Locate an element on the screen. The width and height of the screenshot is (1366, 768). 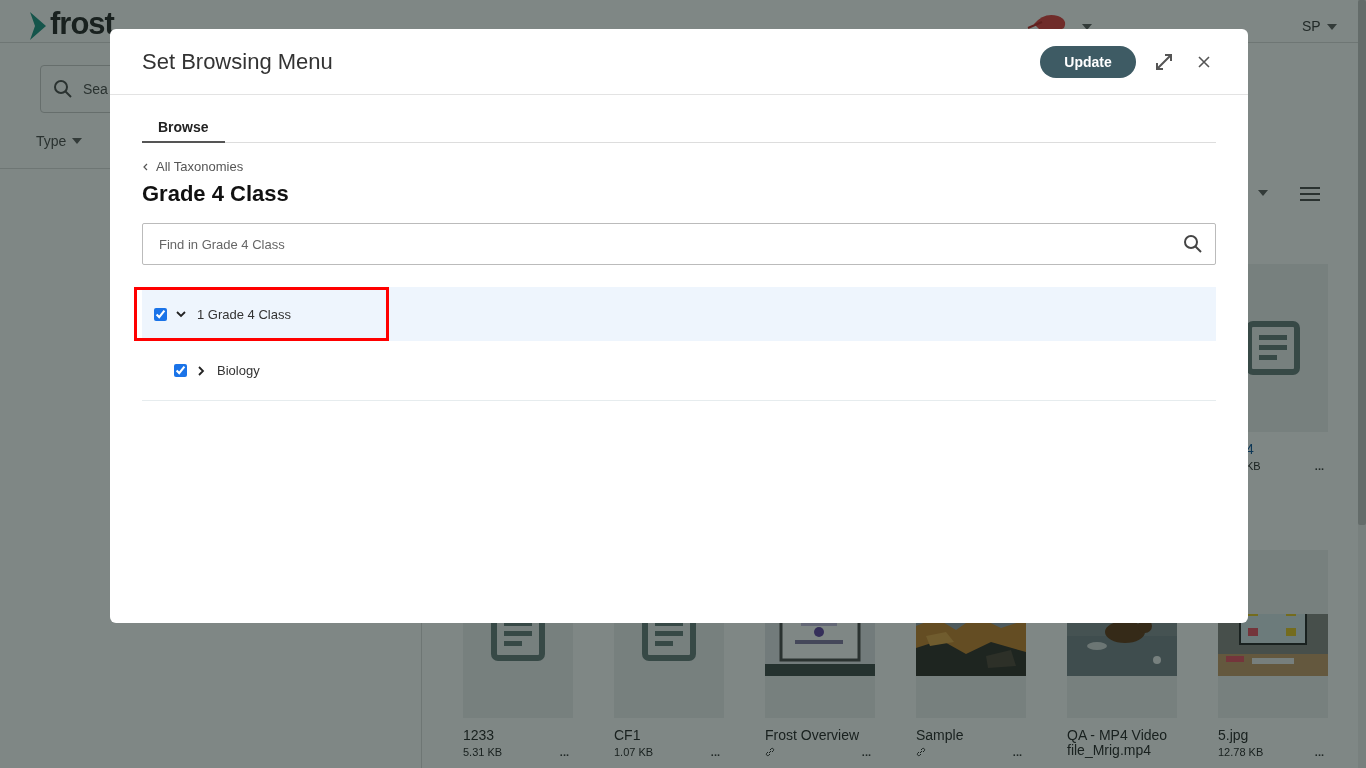
file-size: 5.31 KB is located at coordinates (483, 752).